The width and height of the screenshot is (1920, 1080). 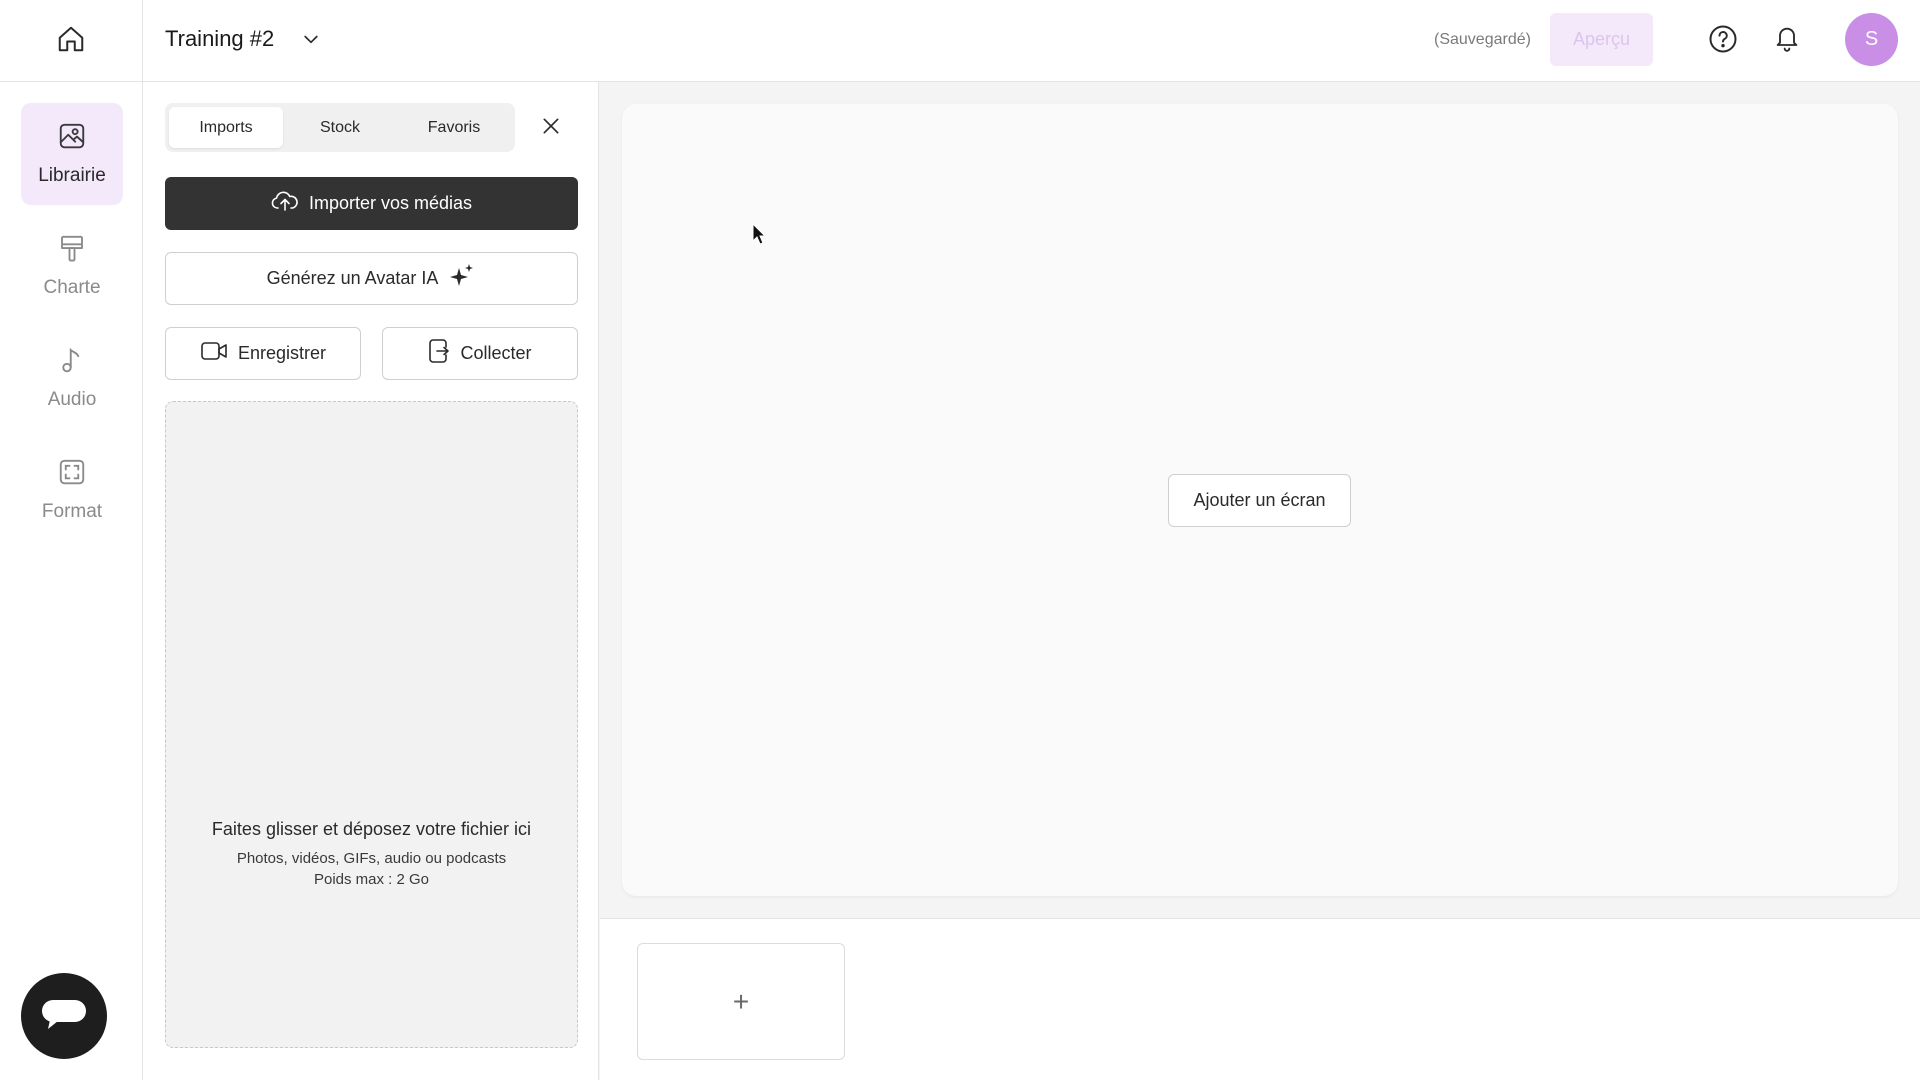 I want to click on sidebar-item-label: Format, so click(x=72, y=511).